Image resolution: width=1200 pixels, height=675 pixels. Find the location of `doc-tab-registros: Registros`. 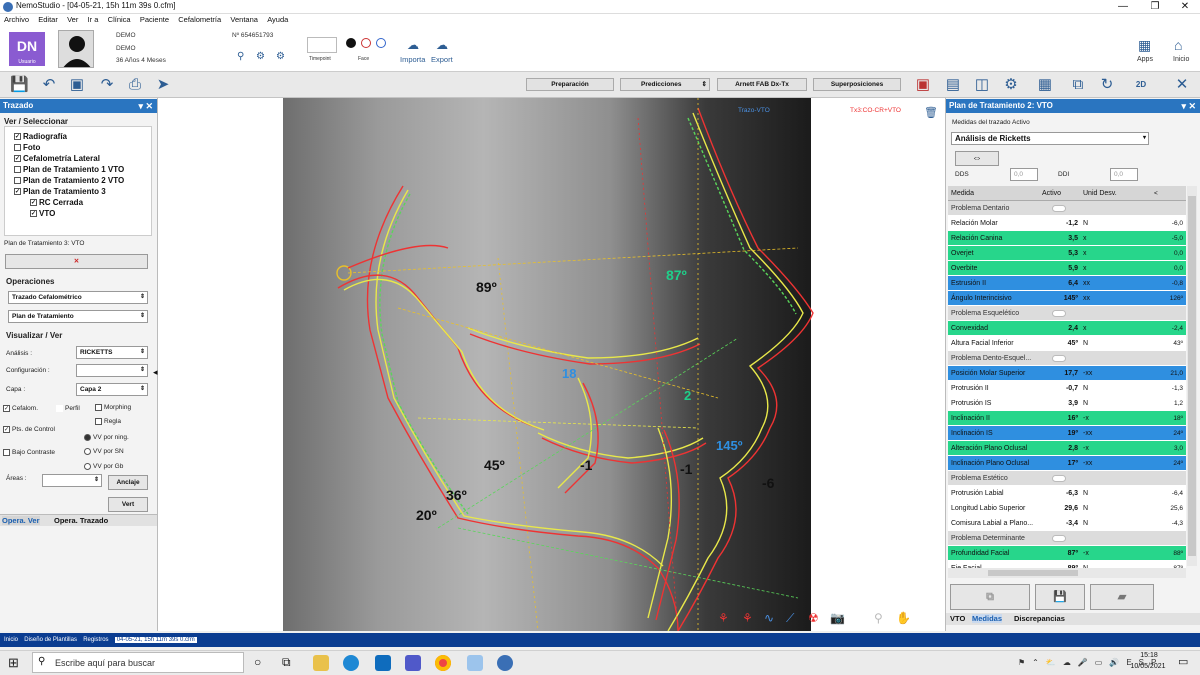

doc-tab-registros: Registros is located at coordinates (95, 640).